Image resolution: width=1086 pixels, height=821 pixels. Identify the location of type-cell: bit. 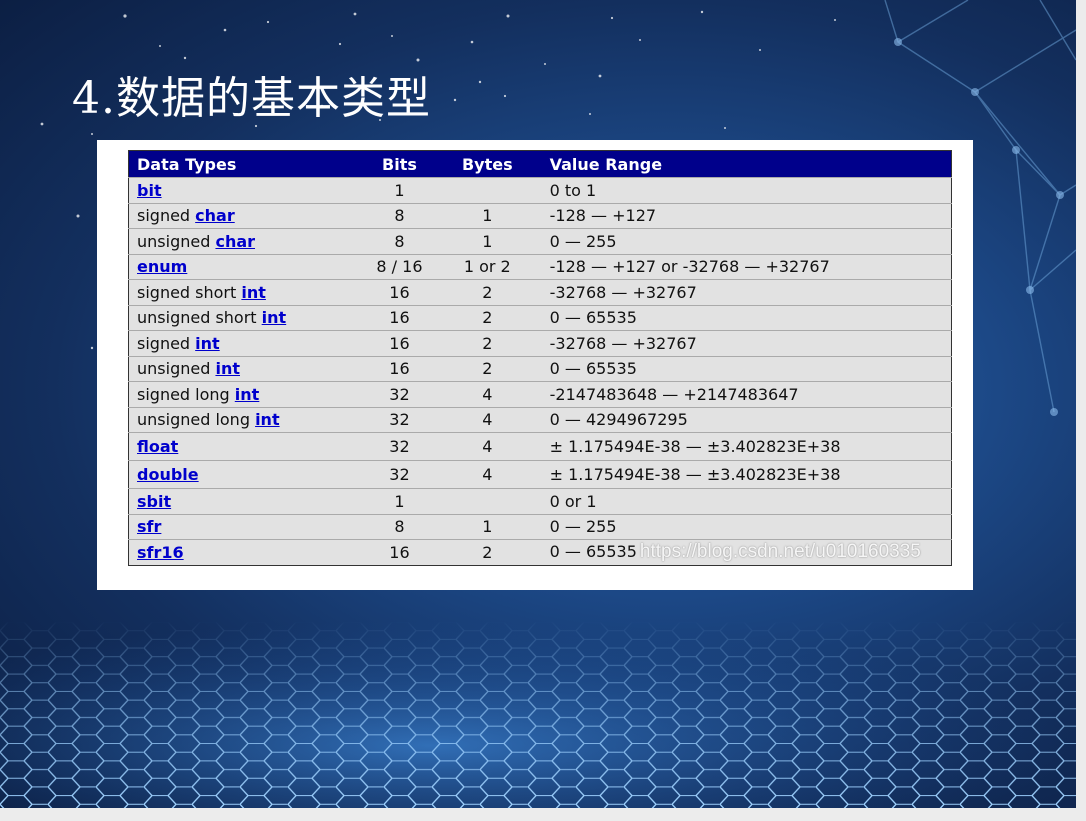
(247, 190).